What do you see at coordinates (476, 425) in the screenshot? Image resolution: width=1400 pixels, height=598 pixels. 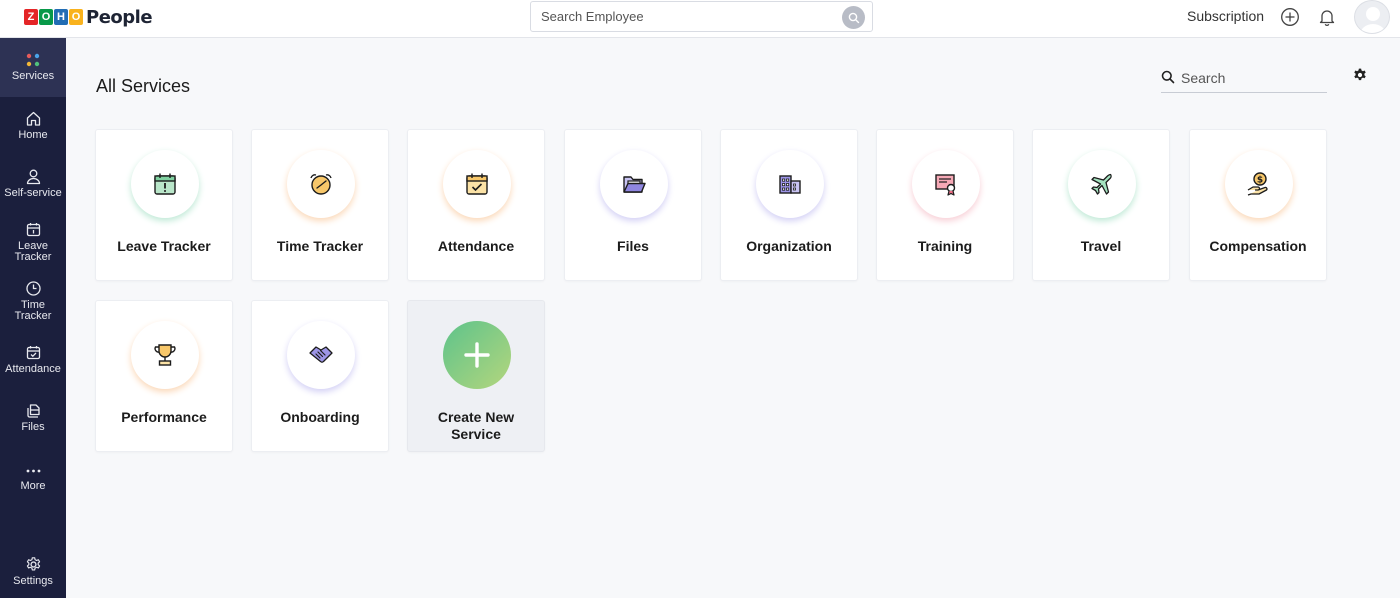 I see `create-new-service-label: Create New Service` at bounding box center [476, 425].